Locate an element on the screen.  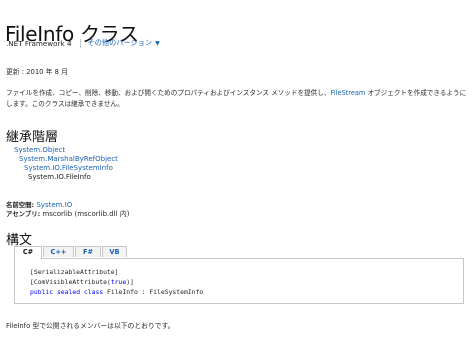
inheritance-item-marshalbyrefobject: System.MarshalByRefObject is located at coordinates (68, 159).